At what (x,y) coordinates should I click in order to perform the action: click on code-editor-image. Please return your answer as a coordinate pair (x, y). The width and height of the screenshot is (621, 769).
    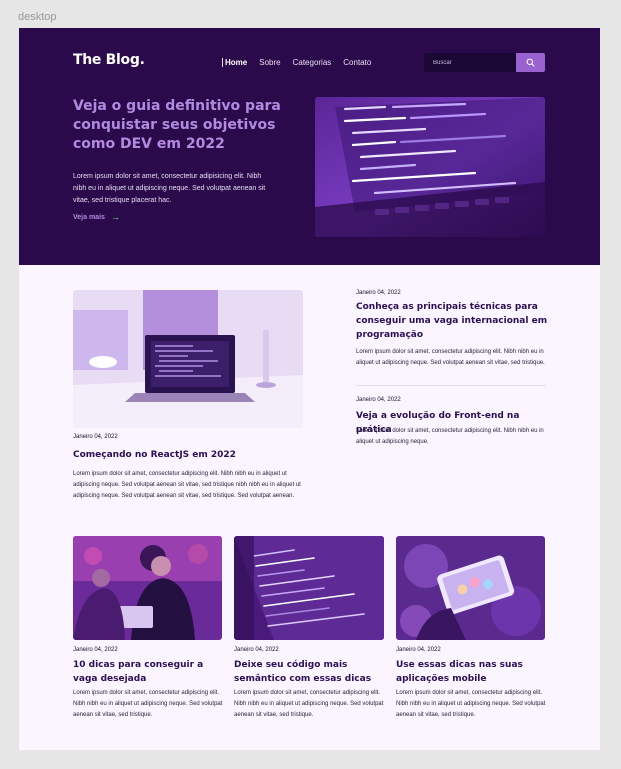
    Looking at the image, I should click on (309, 588).